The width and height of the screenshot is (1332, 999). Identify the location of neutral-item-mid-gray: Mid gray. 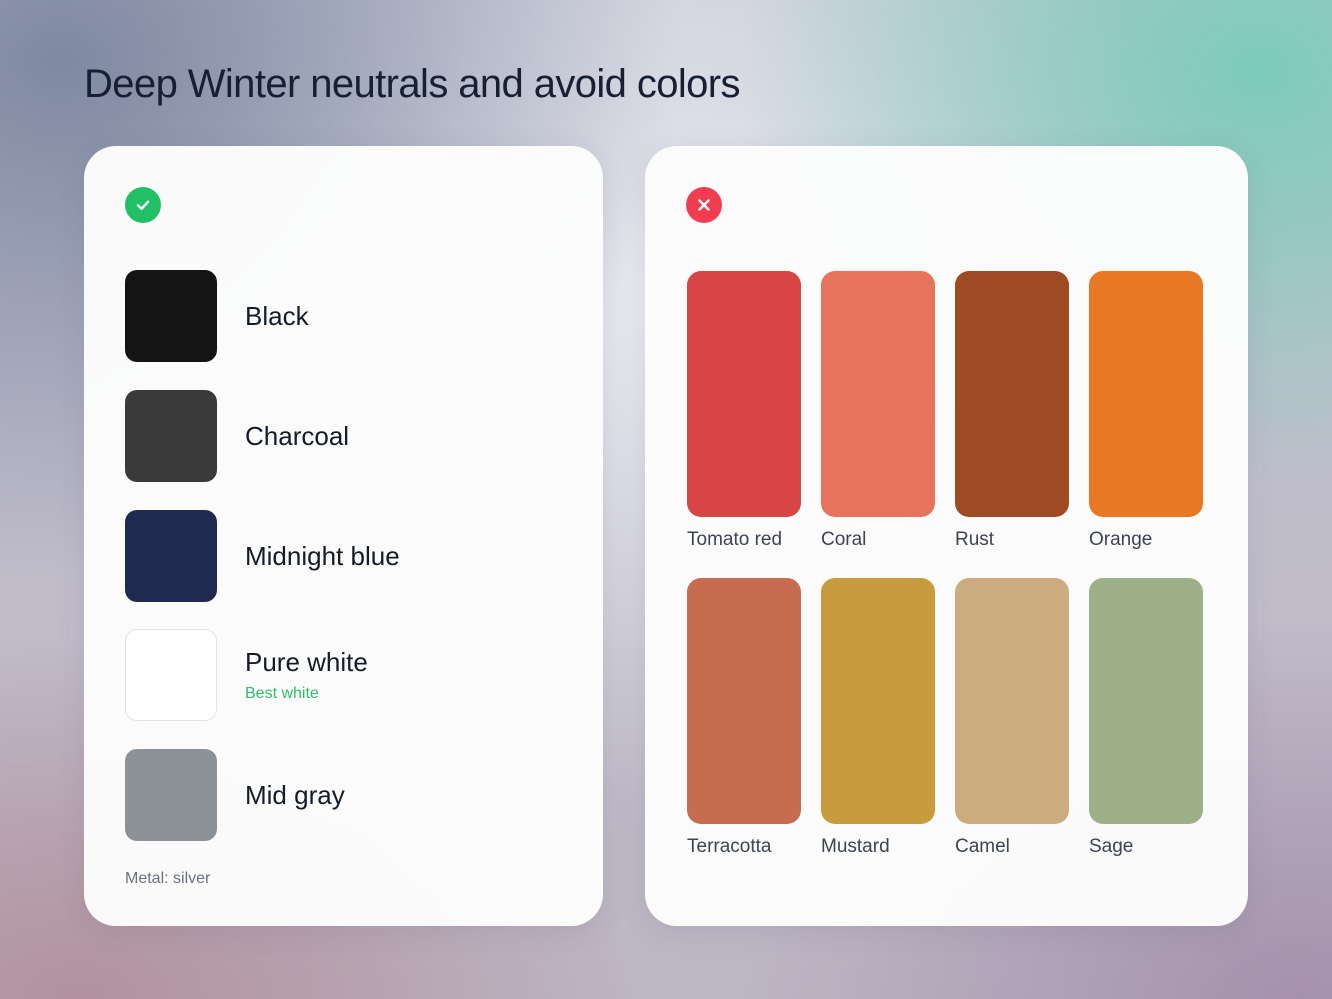
(335, 795).